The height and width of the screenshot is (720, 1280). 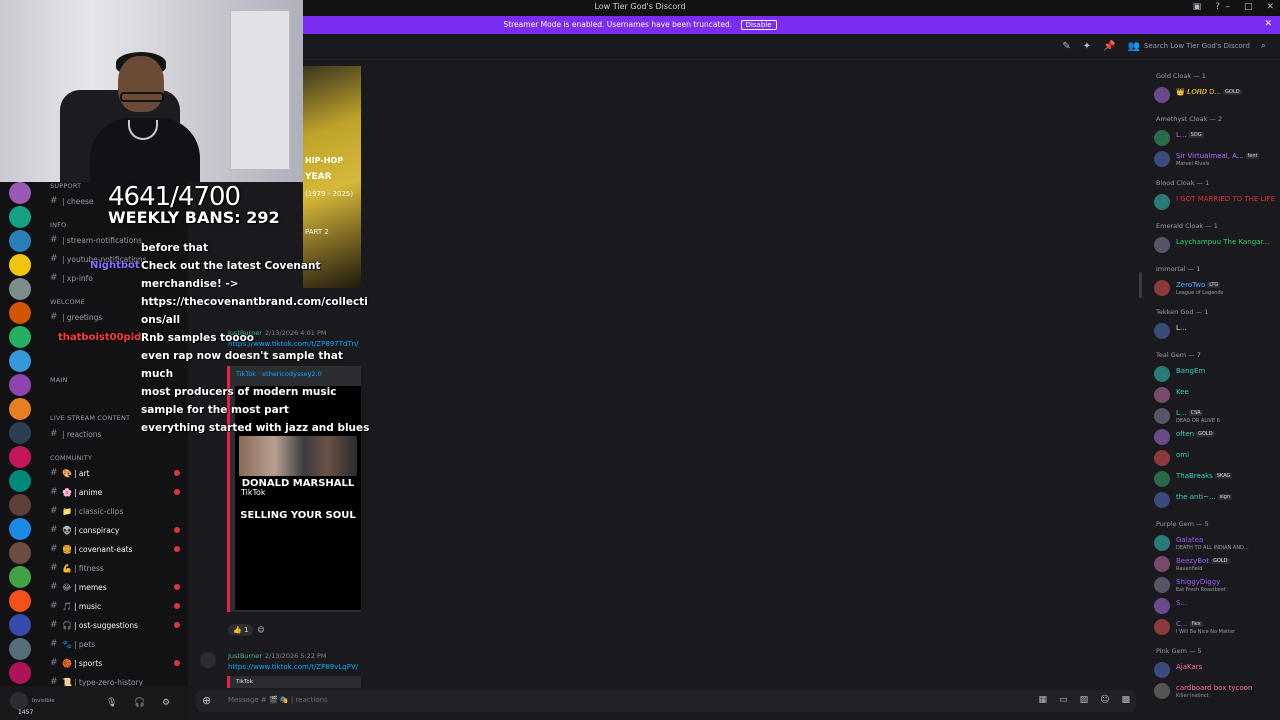 I want to click on category-support: SUPPORT, so click(x=65, y=186).